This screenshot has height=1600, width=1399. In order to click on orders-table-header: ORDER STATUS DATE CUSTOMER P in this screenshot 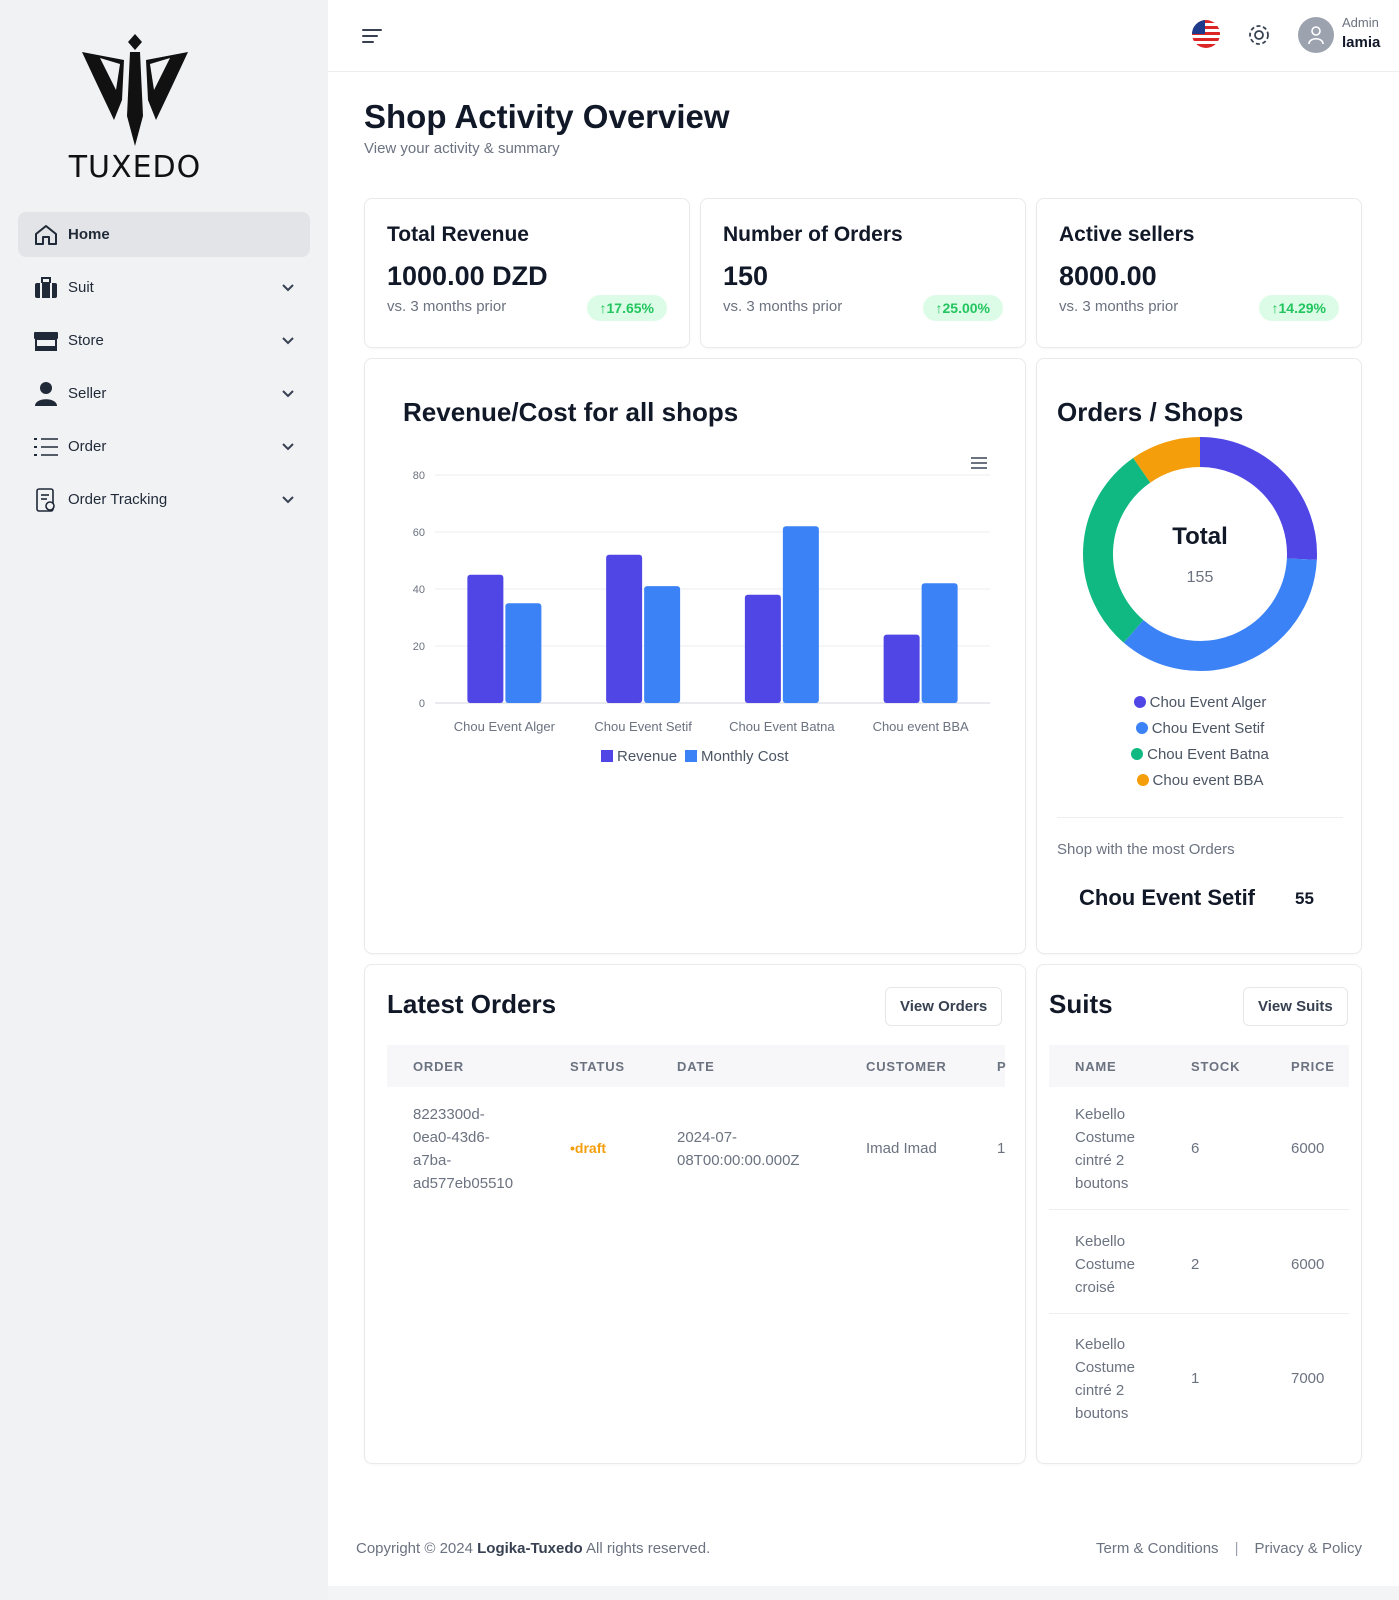, I will do `click(696, 1066)`.